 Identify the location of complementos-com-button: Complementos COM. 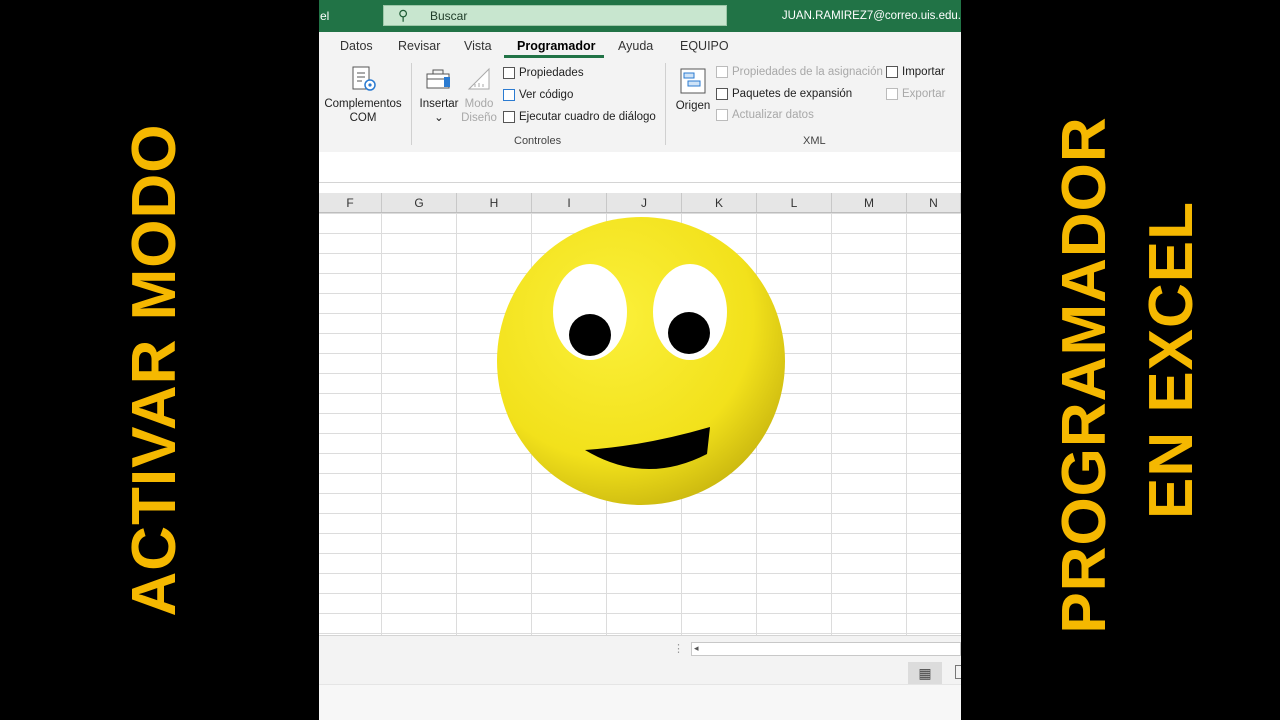
(363, 95).